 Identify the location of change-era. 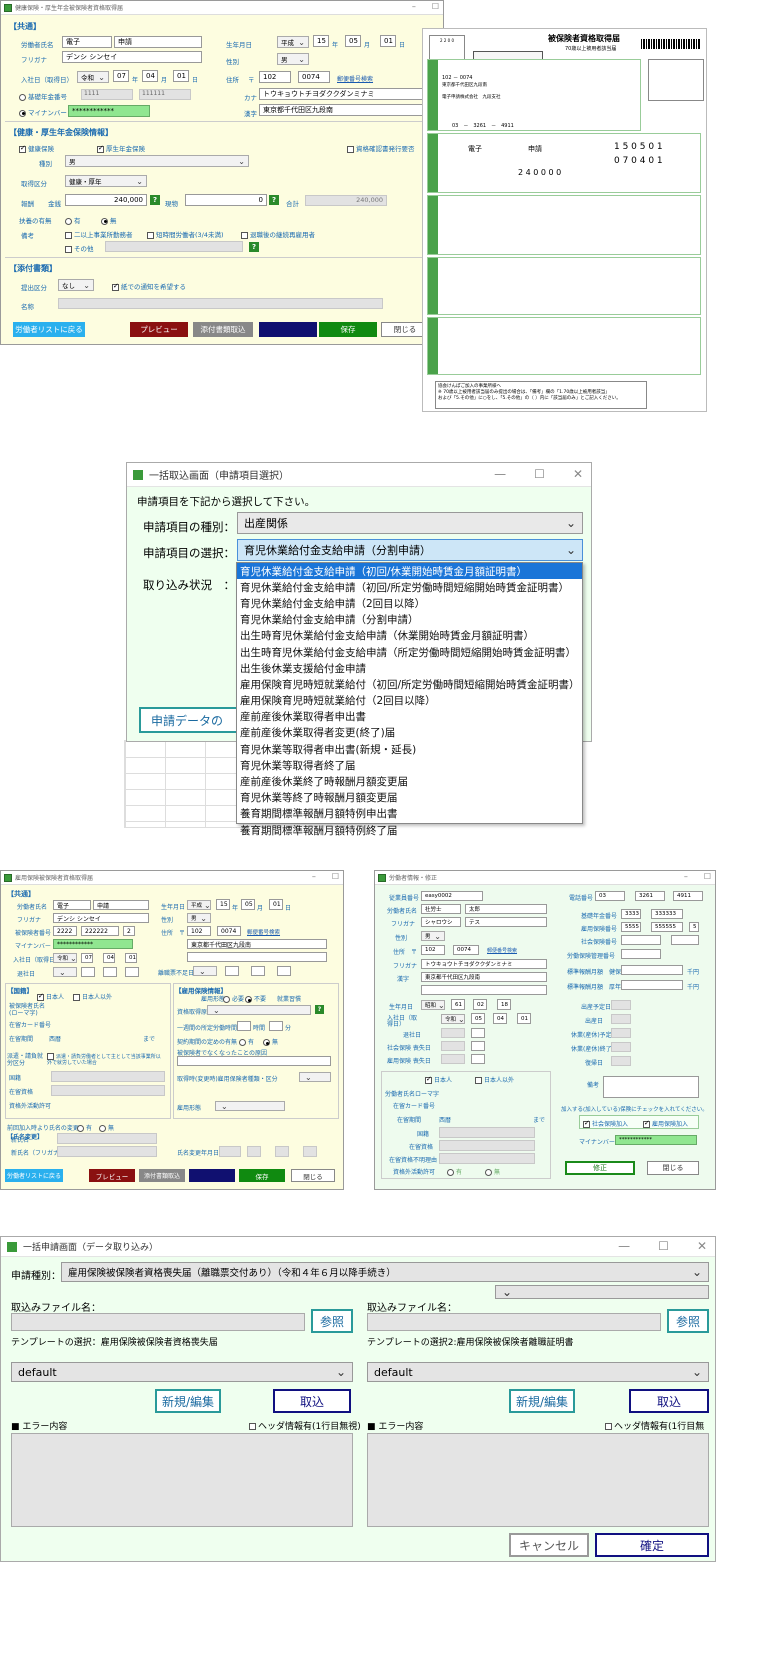
(230, 1151).